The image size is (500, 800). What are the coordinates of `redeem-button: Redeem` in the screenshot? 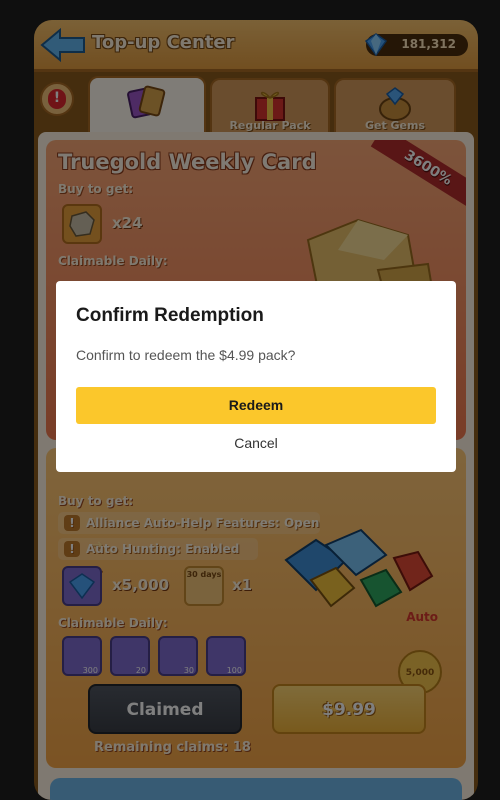 It's located at (256, 405).